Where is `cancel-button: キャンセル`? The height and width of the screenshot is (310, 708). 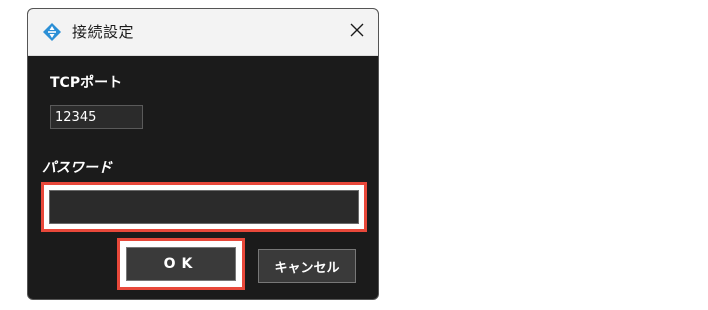 cancel-button: キャンセル is located at coordinates (307, 266).